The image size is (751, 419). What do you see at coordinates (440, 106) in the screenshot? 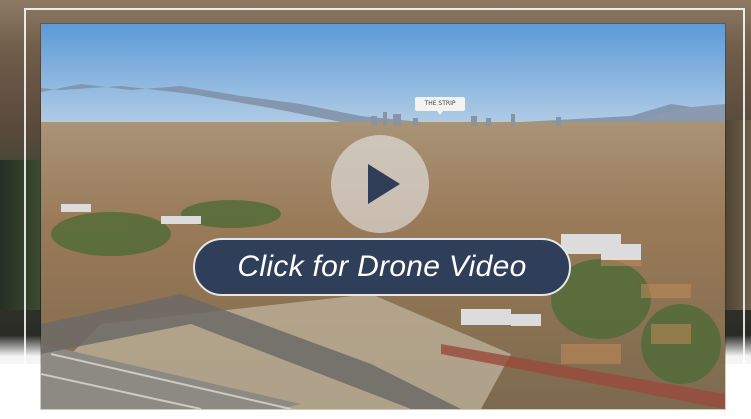
I see `landmark-label: THE STRIP` at bounding box center [440, 106].